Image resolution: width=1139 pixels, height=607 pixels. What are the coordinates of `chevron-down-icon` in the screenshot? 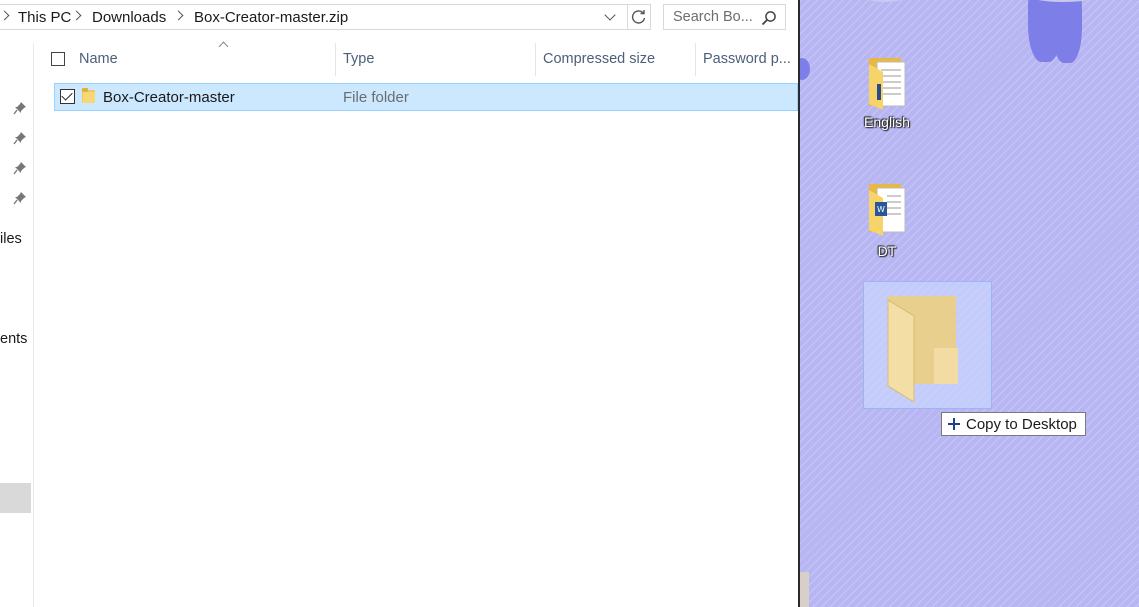 It's located at (610, 15).